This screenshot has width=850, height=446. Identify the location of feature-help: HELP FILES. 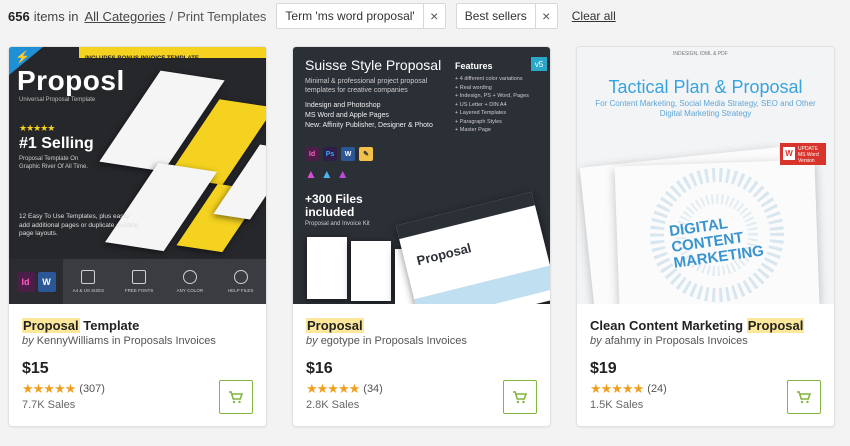
(240, 281).